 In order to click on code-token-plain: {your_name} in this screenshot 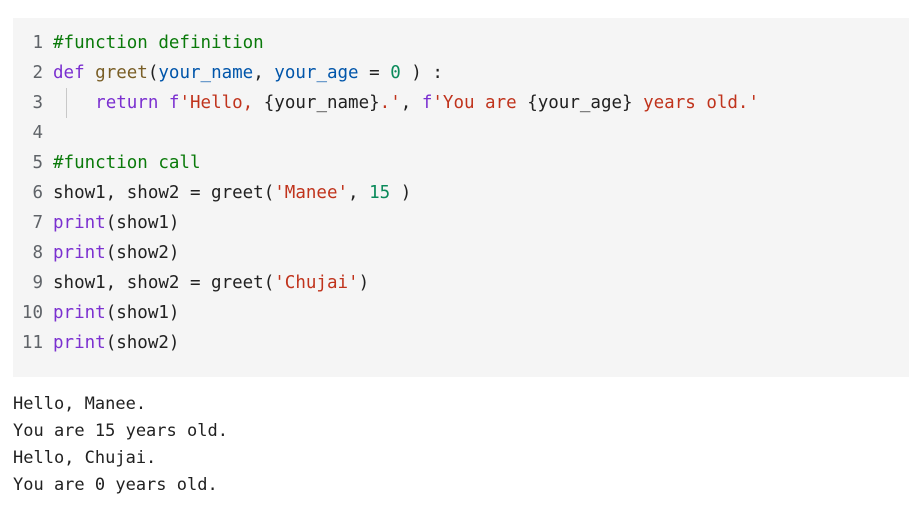, I will do `click(321, 103)`.